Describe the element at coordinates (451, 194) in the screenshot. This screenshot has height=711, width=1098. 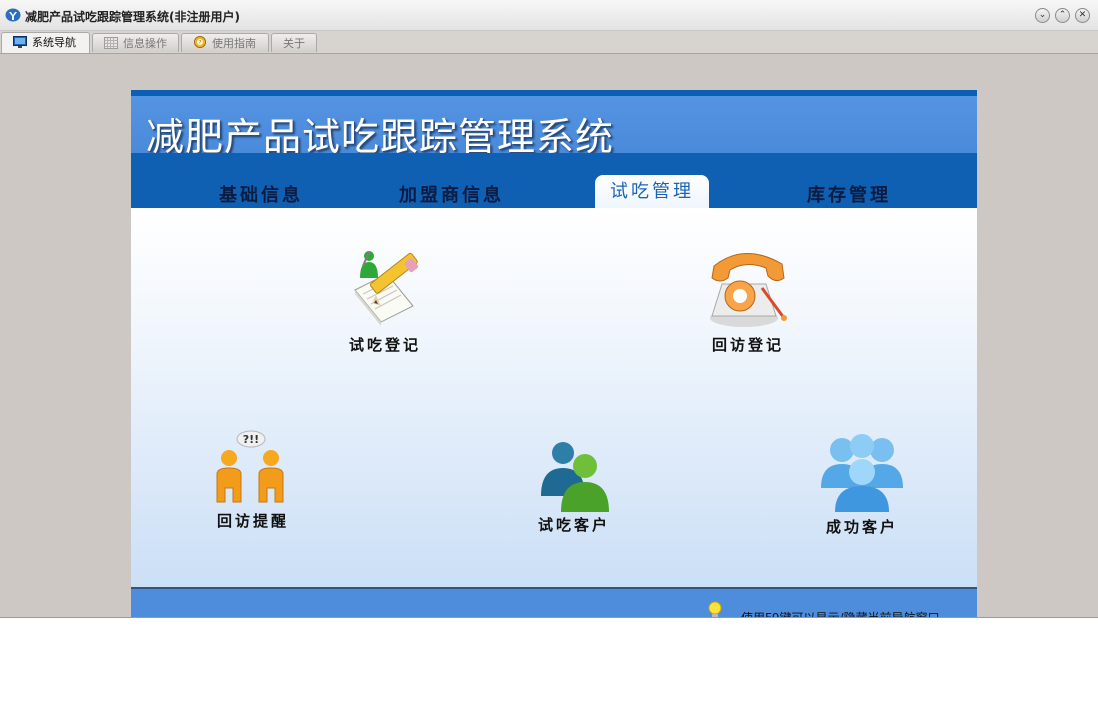
I see `nav-tab-franchisee-info: 加盟商信息` at that location.